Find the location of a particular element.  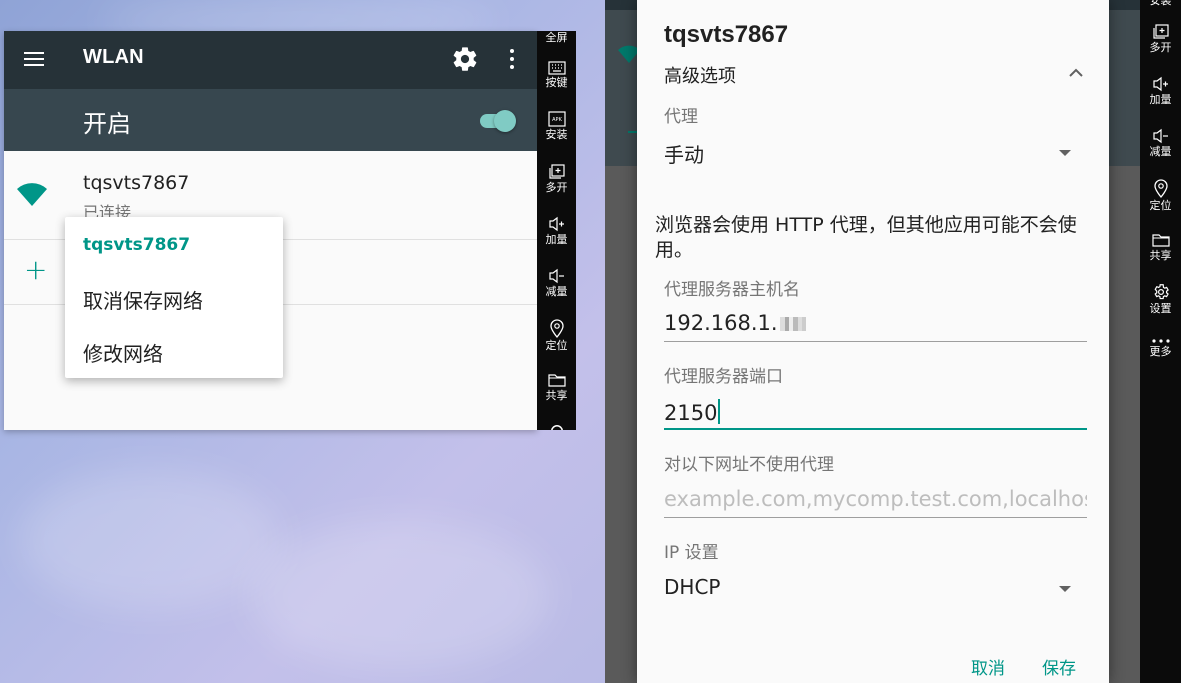

bypass-placeholder: example.com,mycomp.test.com,localhost is located at coordinates (875, 499).